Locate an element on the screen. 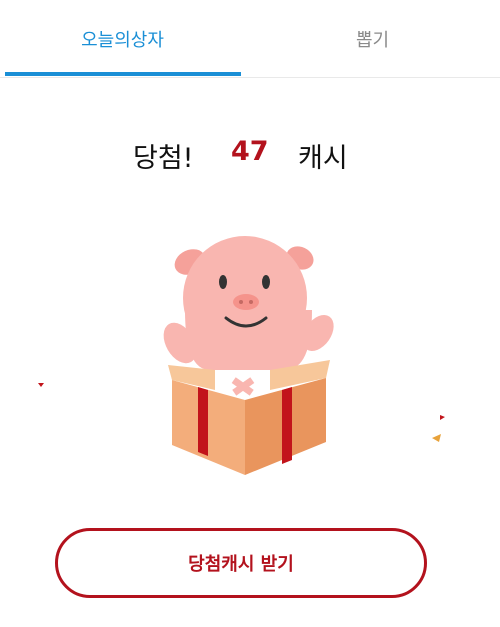  cash-label: 캐시 is located at coordinates (323, 158).